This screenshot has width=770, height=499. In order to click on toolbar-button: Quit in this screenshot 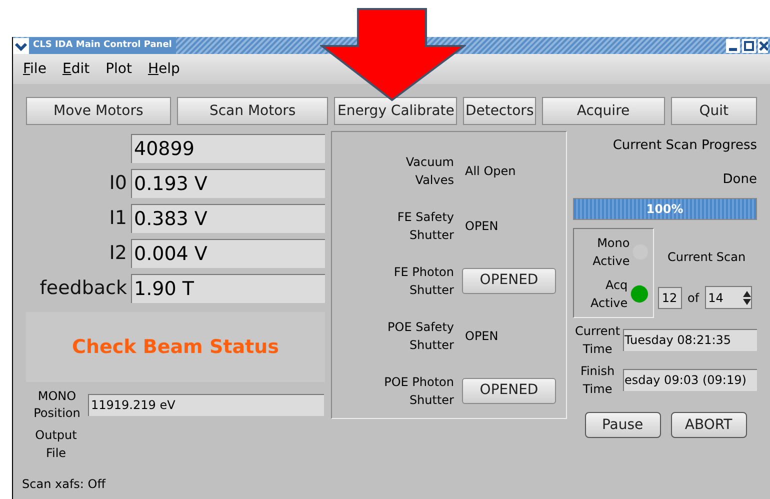, I will do `click(714, 111)`.